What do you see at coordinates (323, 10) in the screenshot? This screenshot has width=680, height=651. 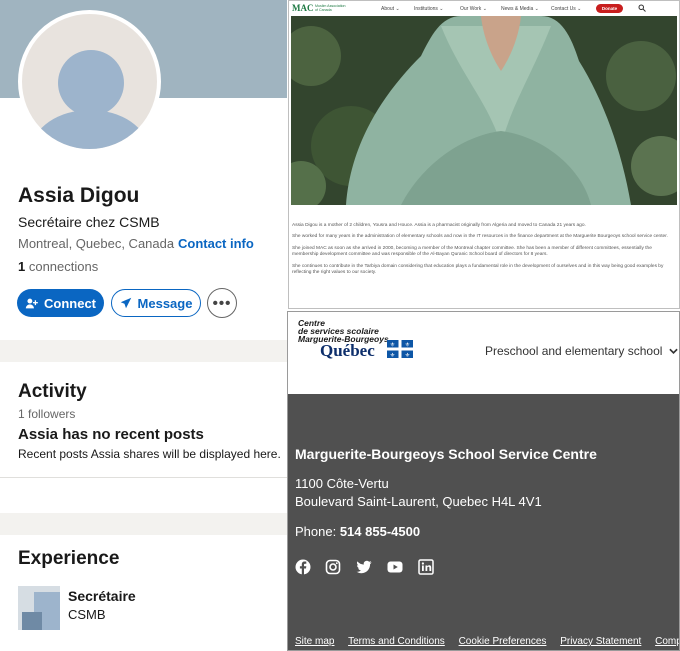 I see `mac-logo-subtitle-line: of Canada` at bounding box center [323, 10].